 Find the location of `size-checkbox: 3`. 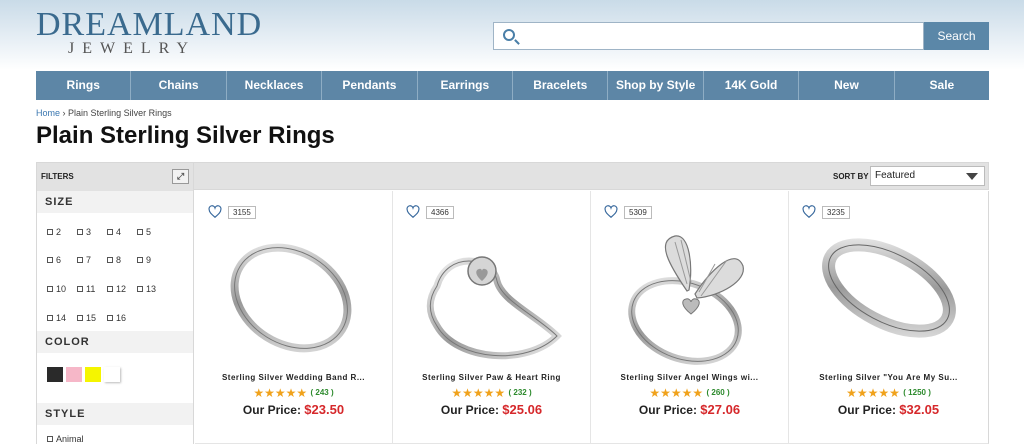

size-checkbox: 3 is located at coordinates (92, 231).